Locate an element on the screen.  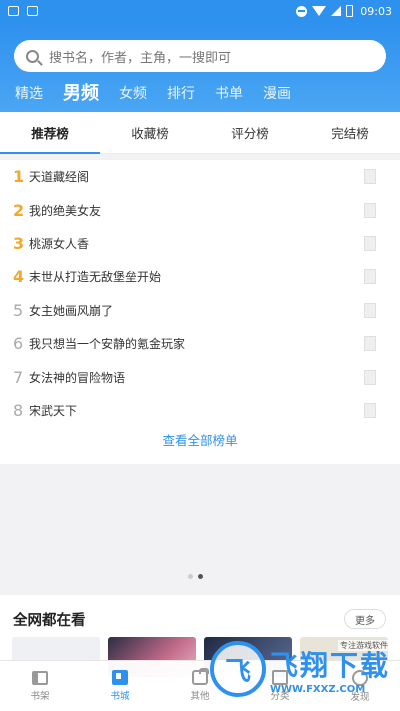
channel-tab-comics: 漫画 is located at coordinates (277, 93).